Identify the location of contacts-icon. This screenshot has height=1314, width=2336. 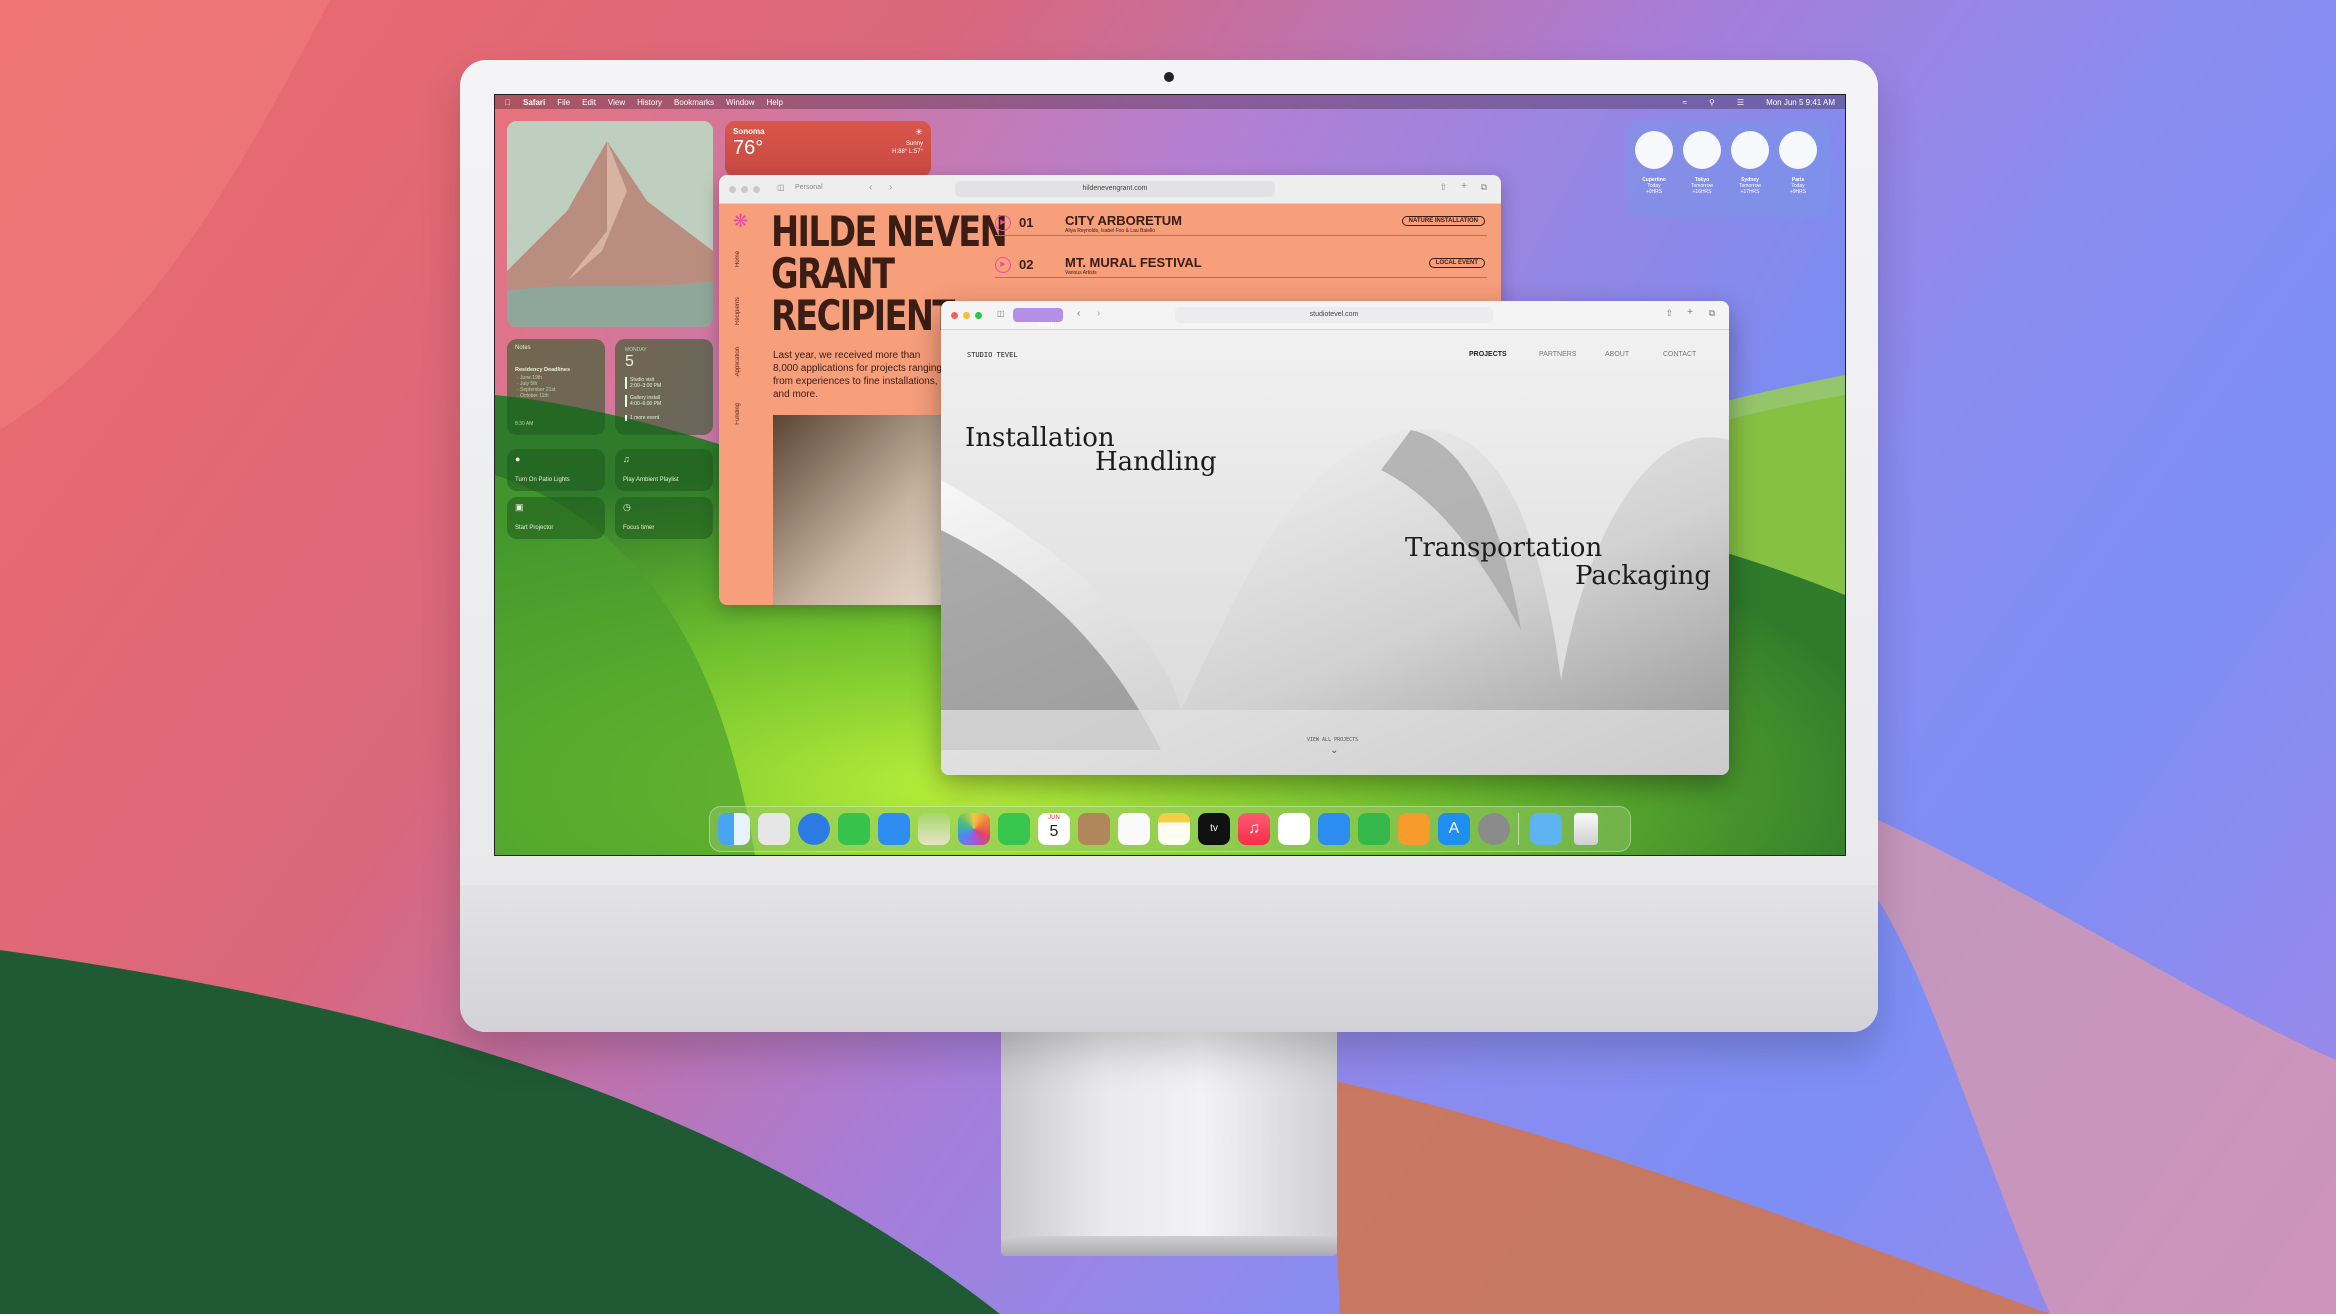
(1094, 829).